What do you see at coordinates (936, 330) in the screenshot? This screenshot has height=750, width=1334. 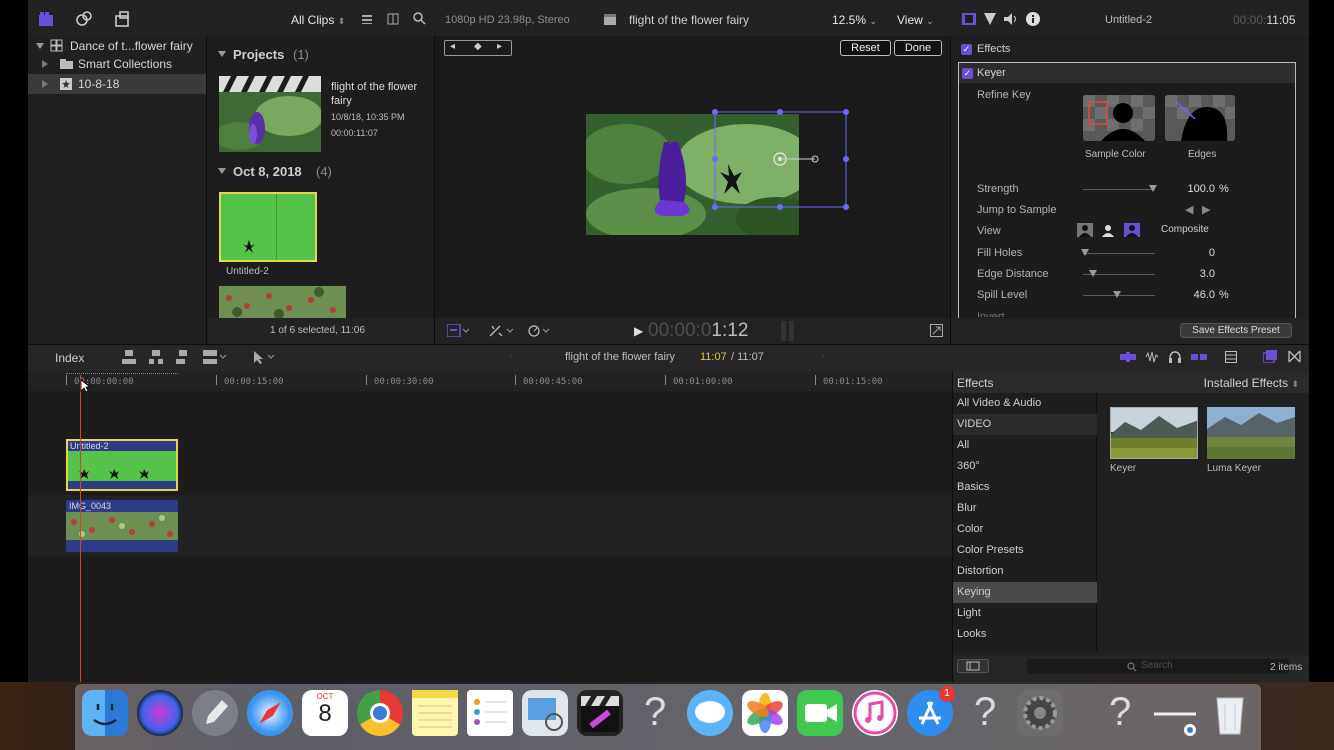 I see `fullscreen-icon` at bounding box center [936, 330].